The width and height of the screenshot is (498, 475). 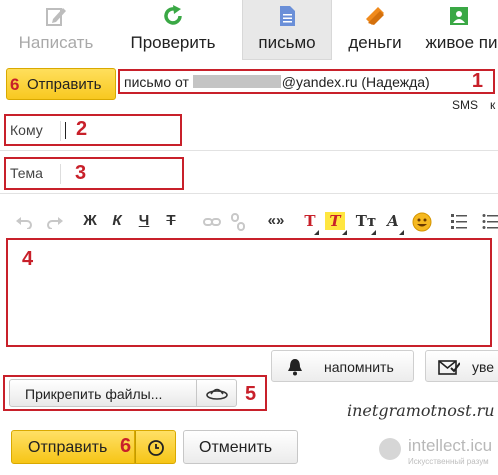 I want to click on annotation-number-3: 3, so click(x=81, y=173).